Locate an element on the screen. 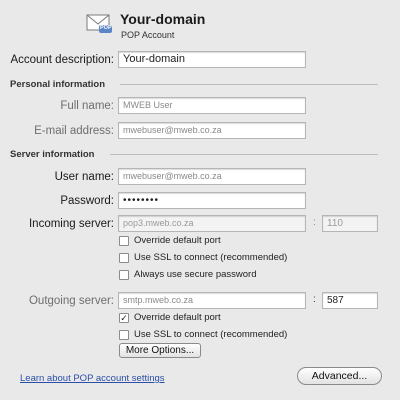 Image resolution: width=400 pixels, height=400 pixels. checkmark: ✓ is located at coordinates (124, 318).